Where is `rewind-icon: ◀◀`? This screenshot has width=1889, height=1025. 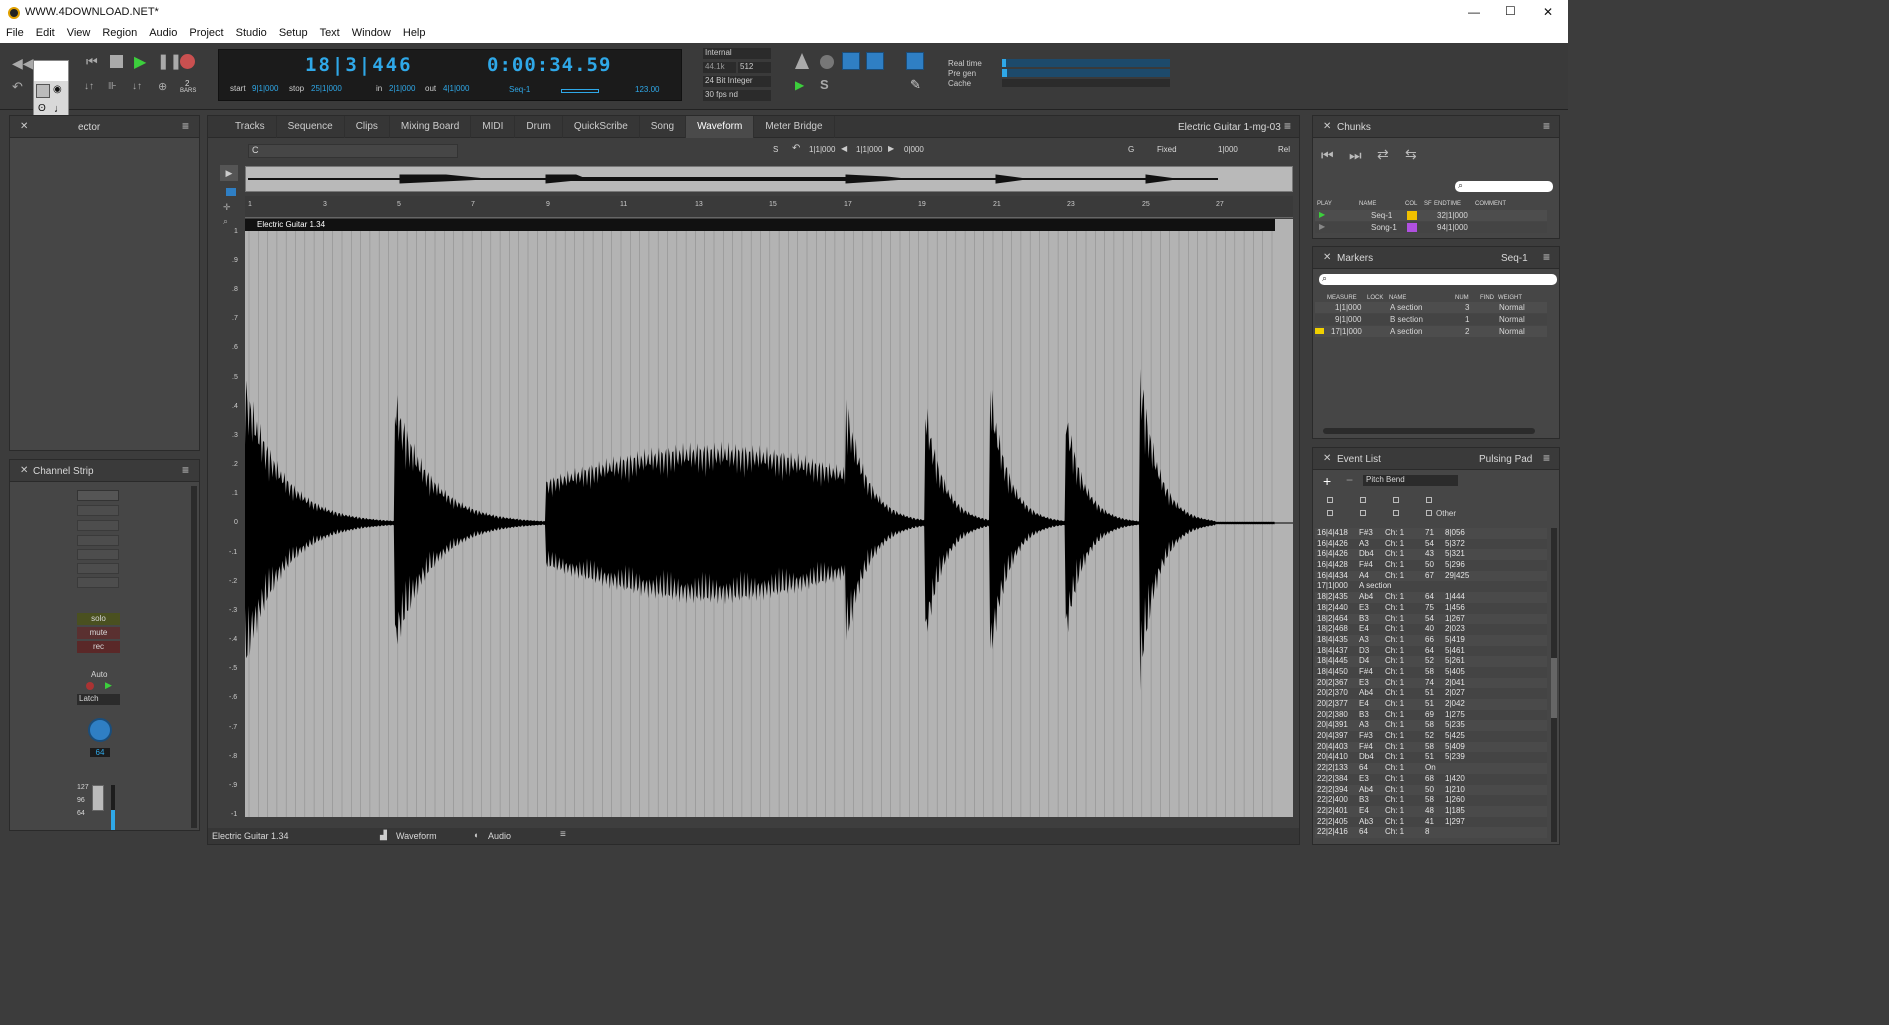 rewind-icon: ◀◀ is located at coordinates (23, 63).